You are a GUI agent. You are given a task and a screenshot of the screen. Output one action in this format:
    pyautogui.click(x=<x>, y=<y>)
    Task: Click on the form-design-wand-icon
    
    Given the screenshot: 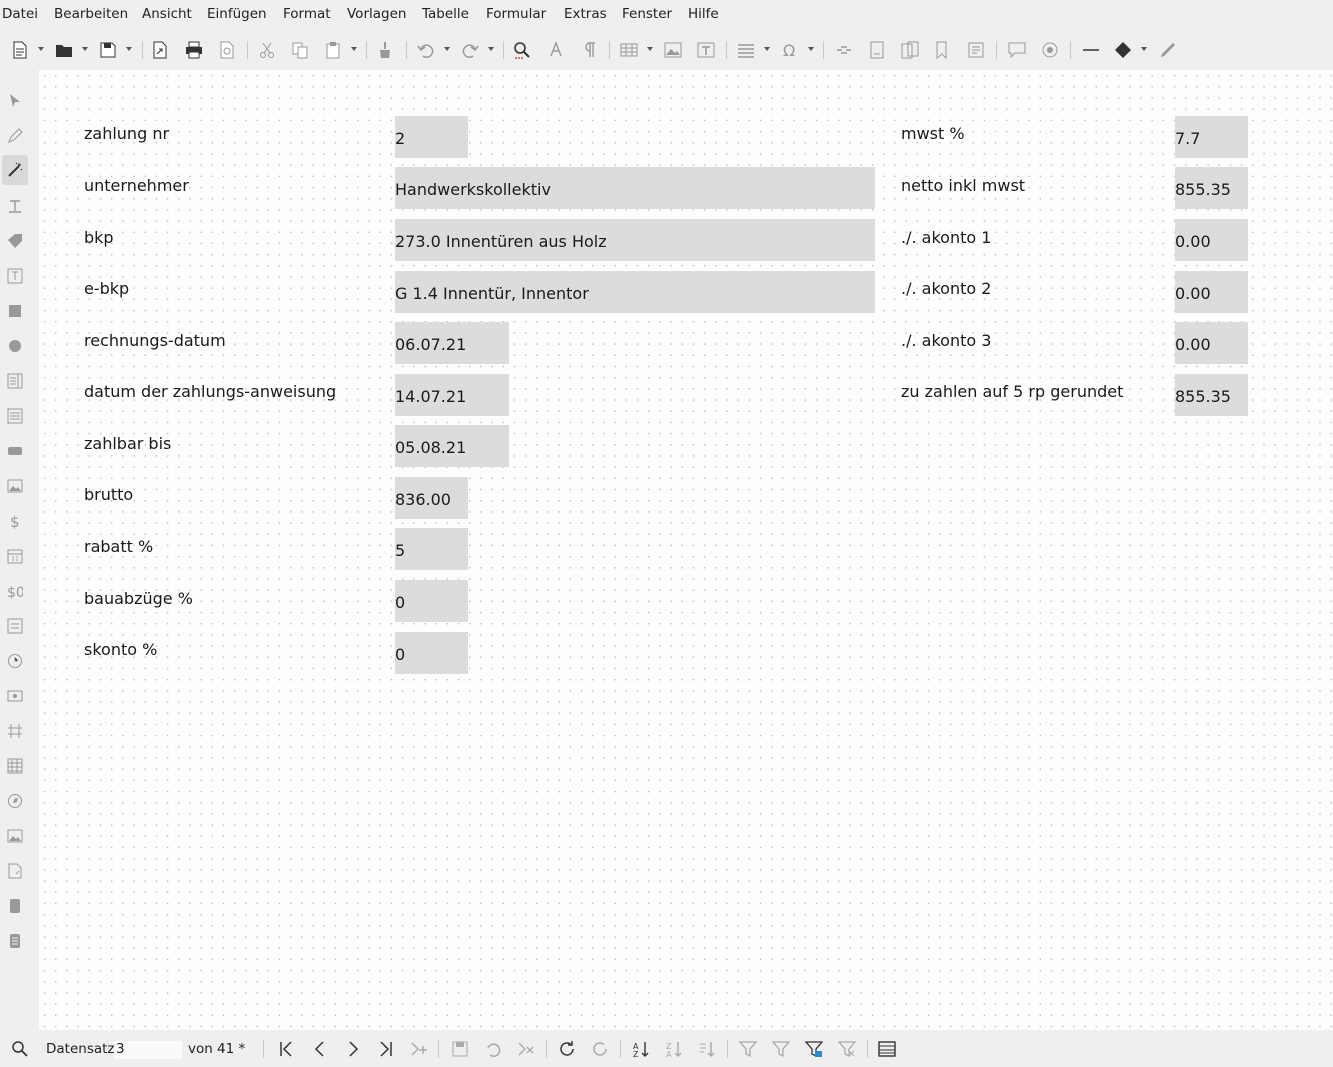 What is the action you would take?
    pyautogui.click(x=15, y=170)
    